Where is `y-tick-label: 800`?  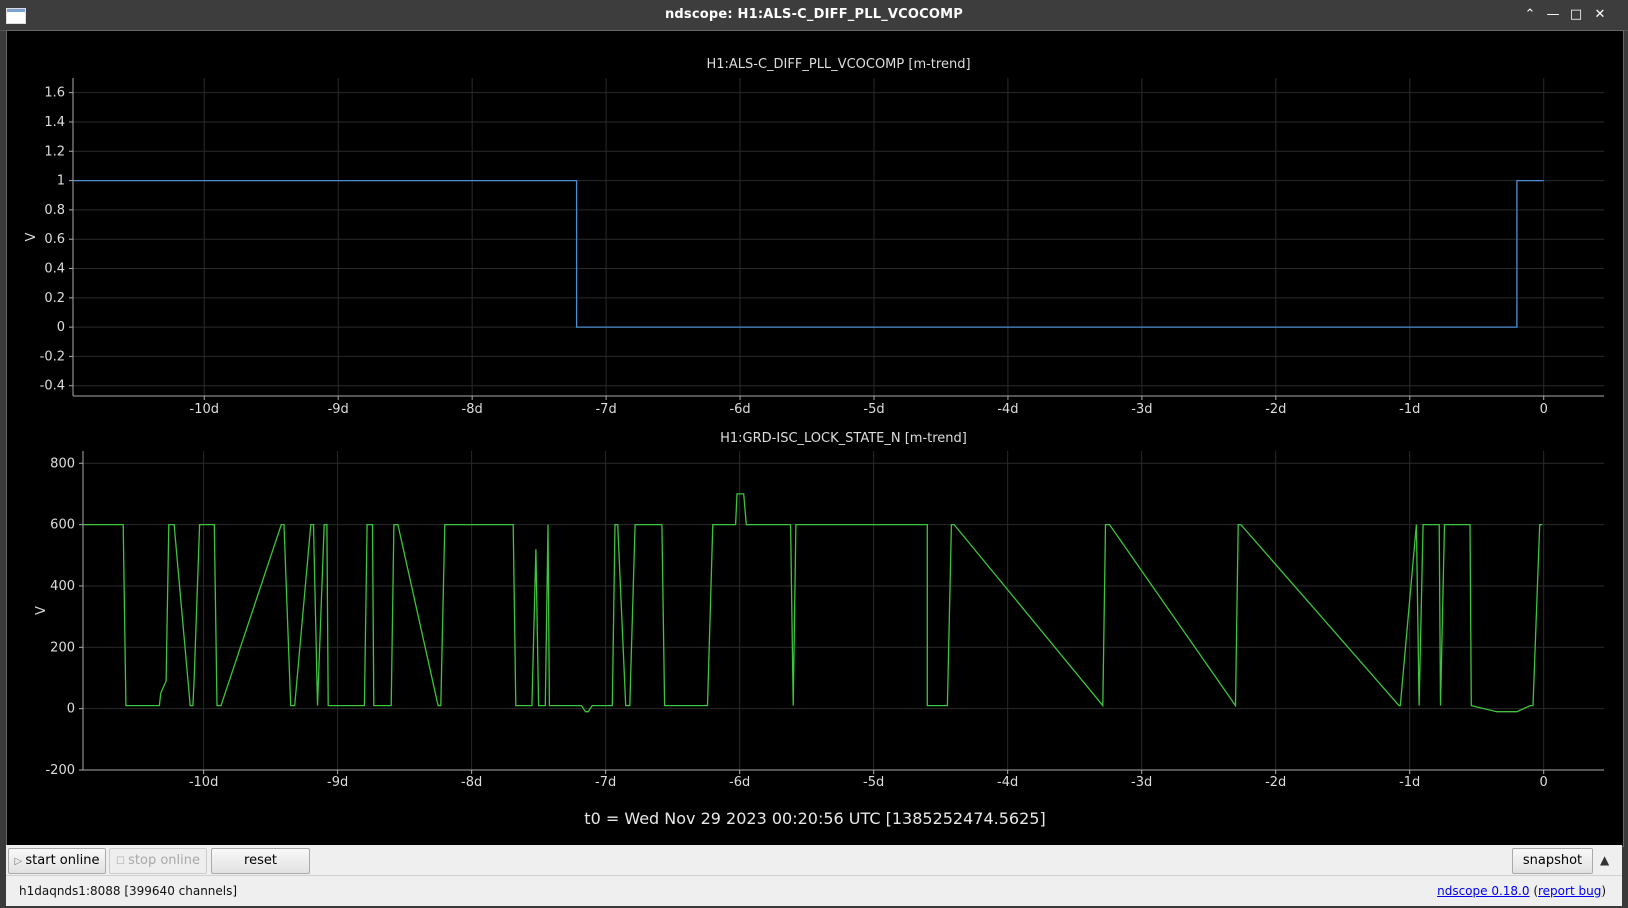 y-tick-label: 800 is located at coordinates (62, 463).